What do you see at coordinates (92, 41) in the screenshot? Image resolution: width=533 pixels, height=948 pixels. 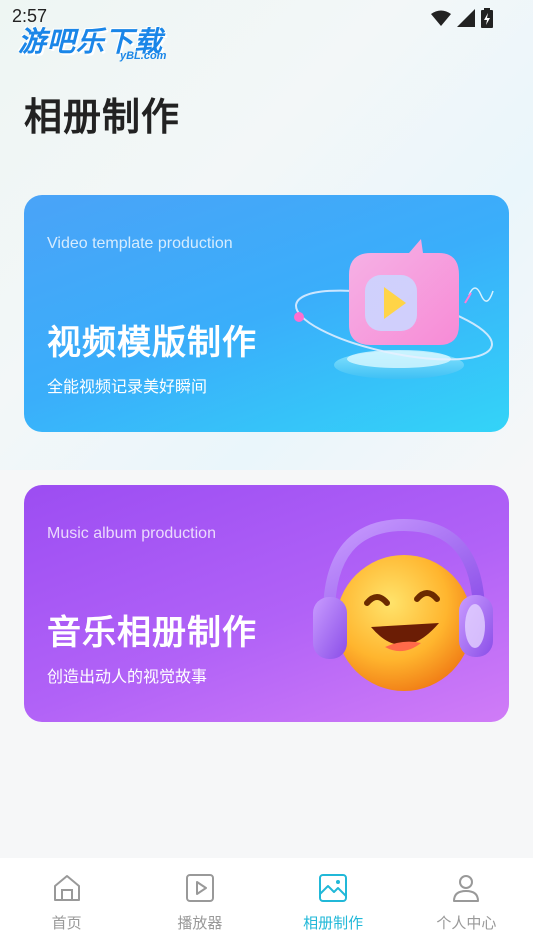 I see `watermark-logo: 游吧乐下载 yBL.com` at bounding box center [92, 41].